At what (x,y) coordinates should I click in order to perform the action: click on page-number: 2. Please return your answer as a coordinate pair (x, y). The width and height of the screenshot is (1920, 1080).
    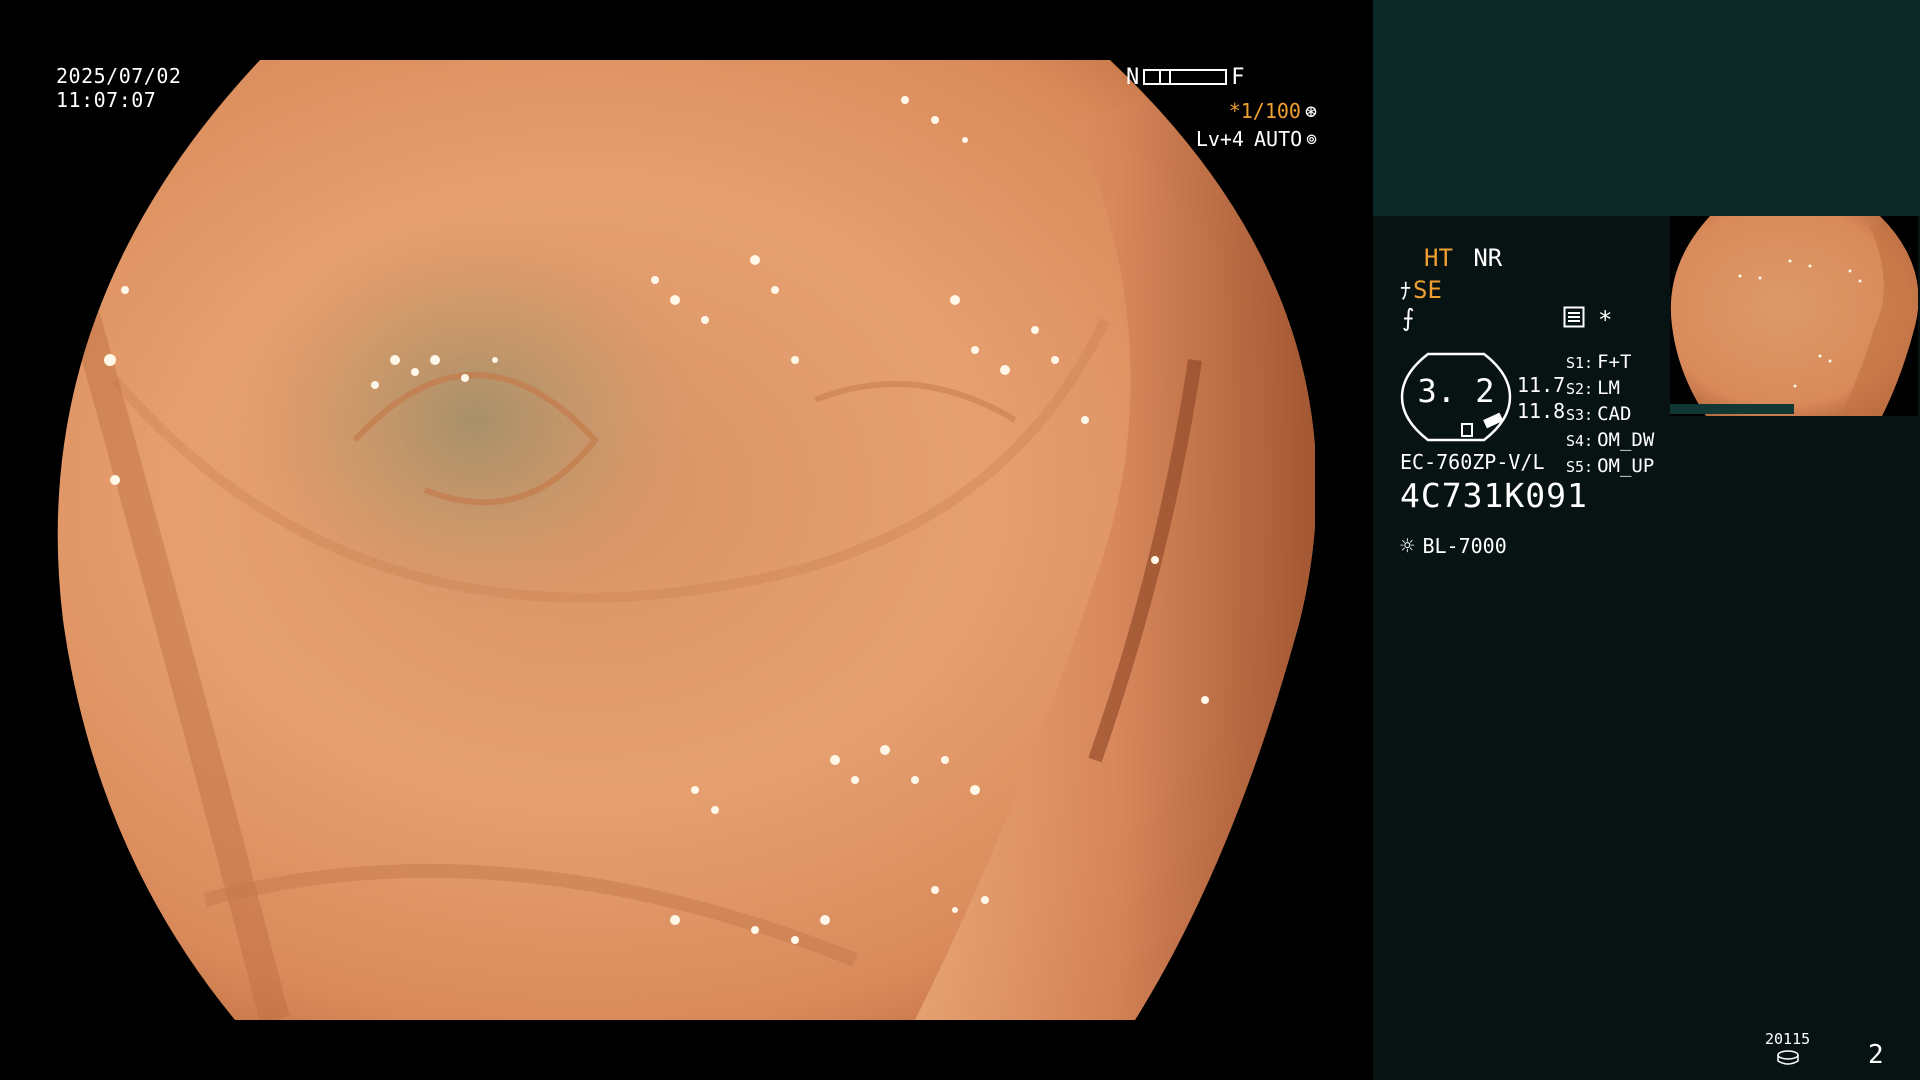
    Looking at the image, I should click on (1876, 1055).